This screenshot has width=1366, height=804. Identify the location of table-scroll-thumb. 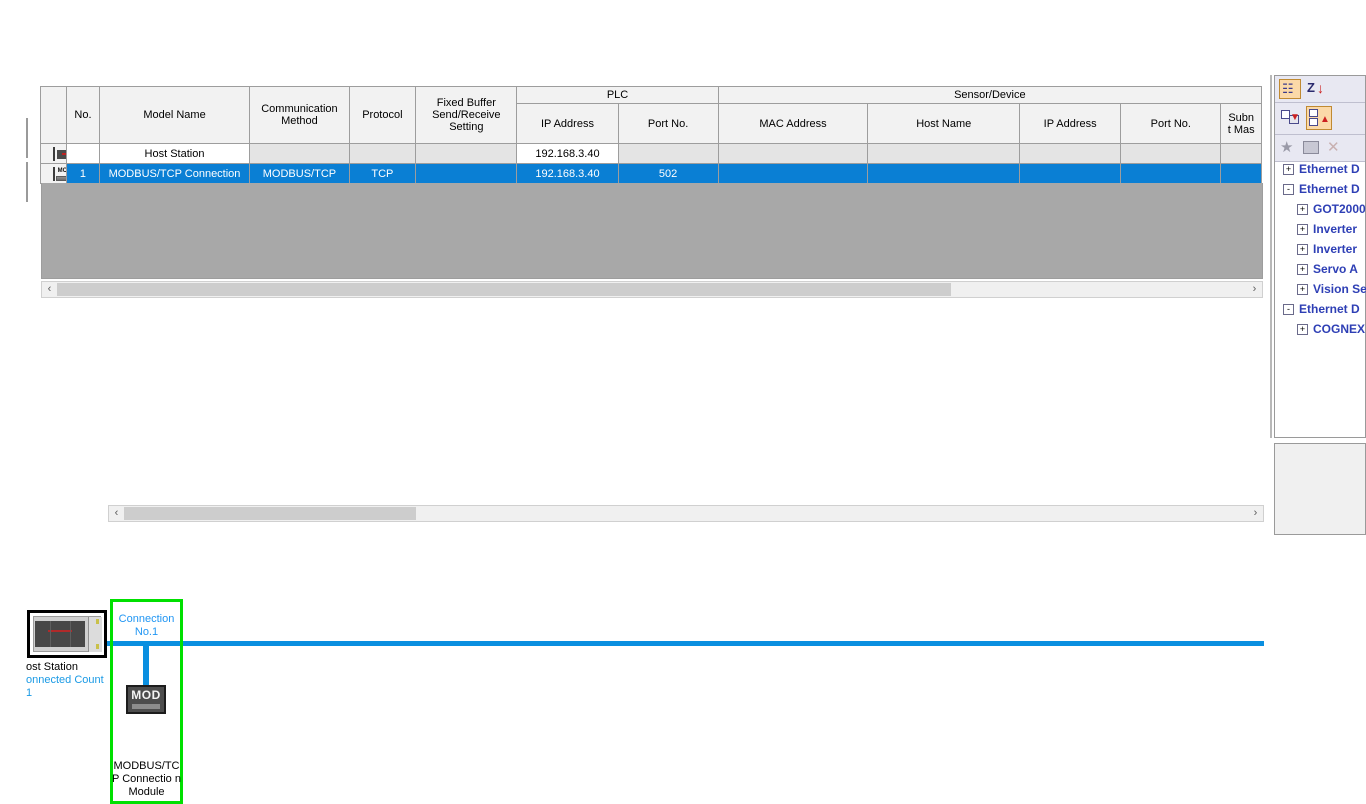
(504, 289).